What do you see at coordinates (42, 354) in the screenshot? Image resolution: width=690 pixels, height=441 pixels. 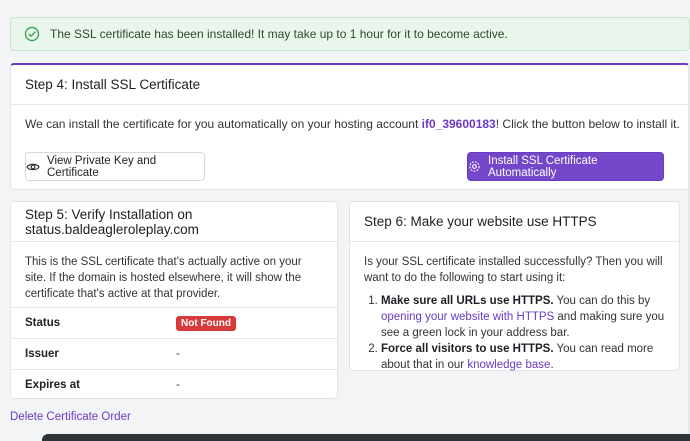 I see `issuer-label: Issuer` at bounding box center [42, 354].